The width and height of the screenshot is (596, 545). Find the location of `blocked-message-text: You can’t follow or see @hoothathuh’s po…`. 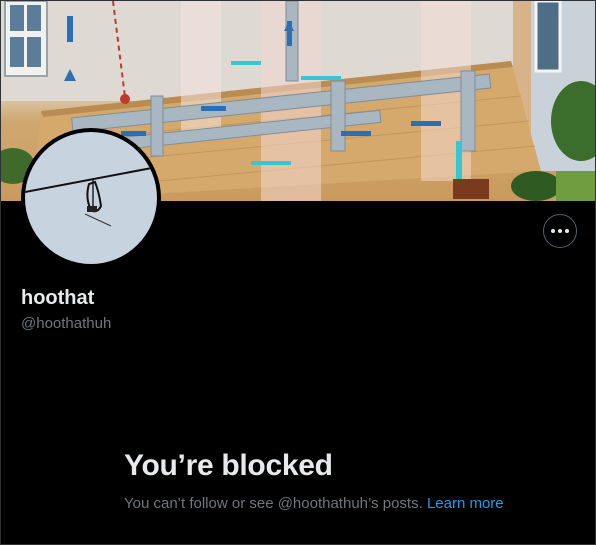

blocked-message-text: You can’t follow or see @hoothathuh’s po… is located at coordinates (273, 503).